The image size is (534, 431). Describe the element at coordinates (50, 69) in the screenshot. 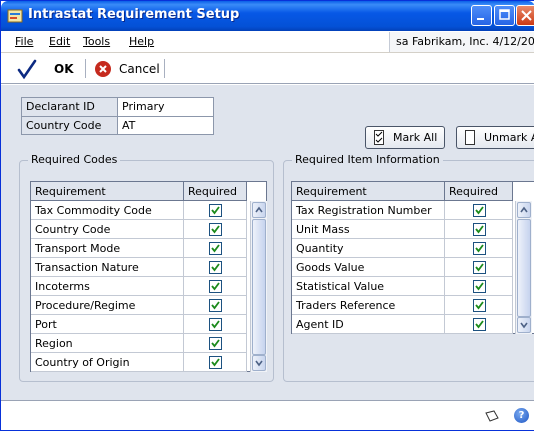

I see `ok-button: OK` at that location.